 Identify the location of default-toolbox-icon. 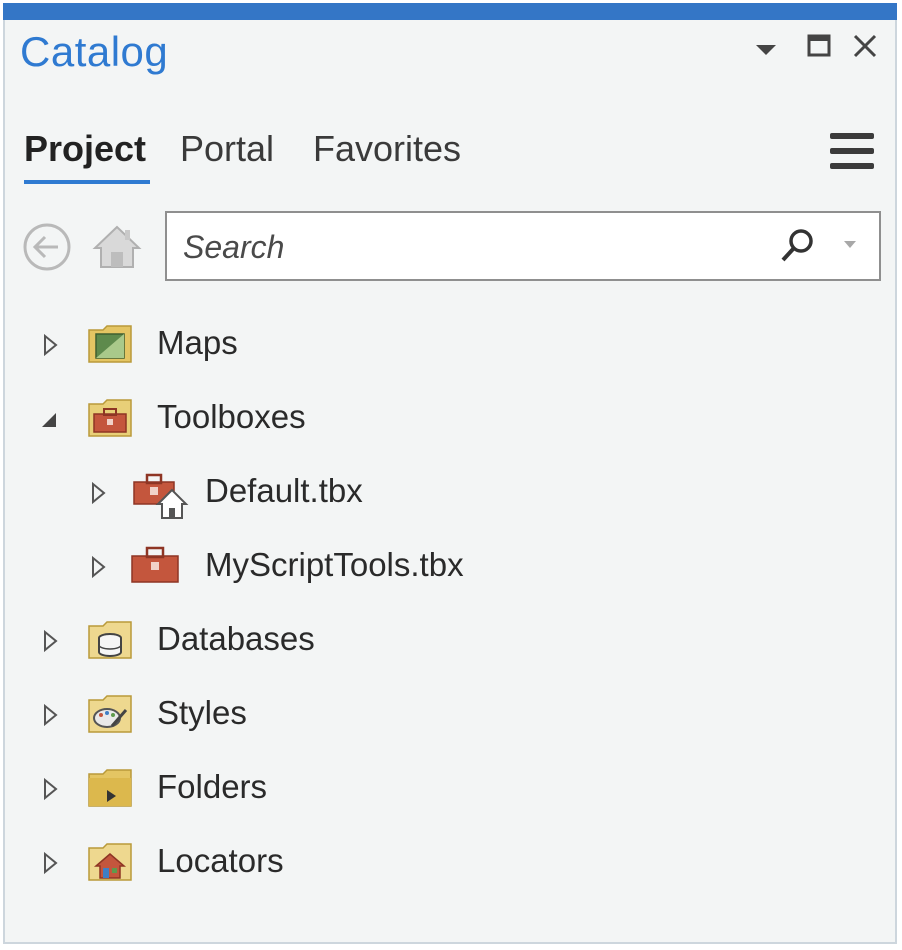
(161, 496).